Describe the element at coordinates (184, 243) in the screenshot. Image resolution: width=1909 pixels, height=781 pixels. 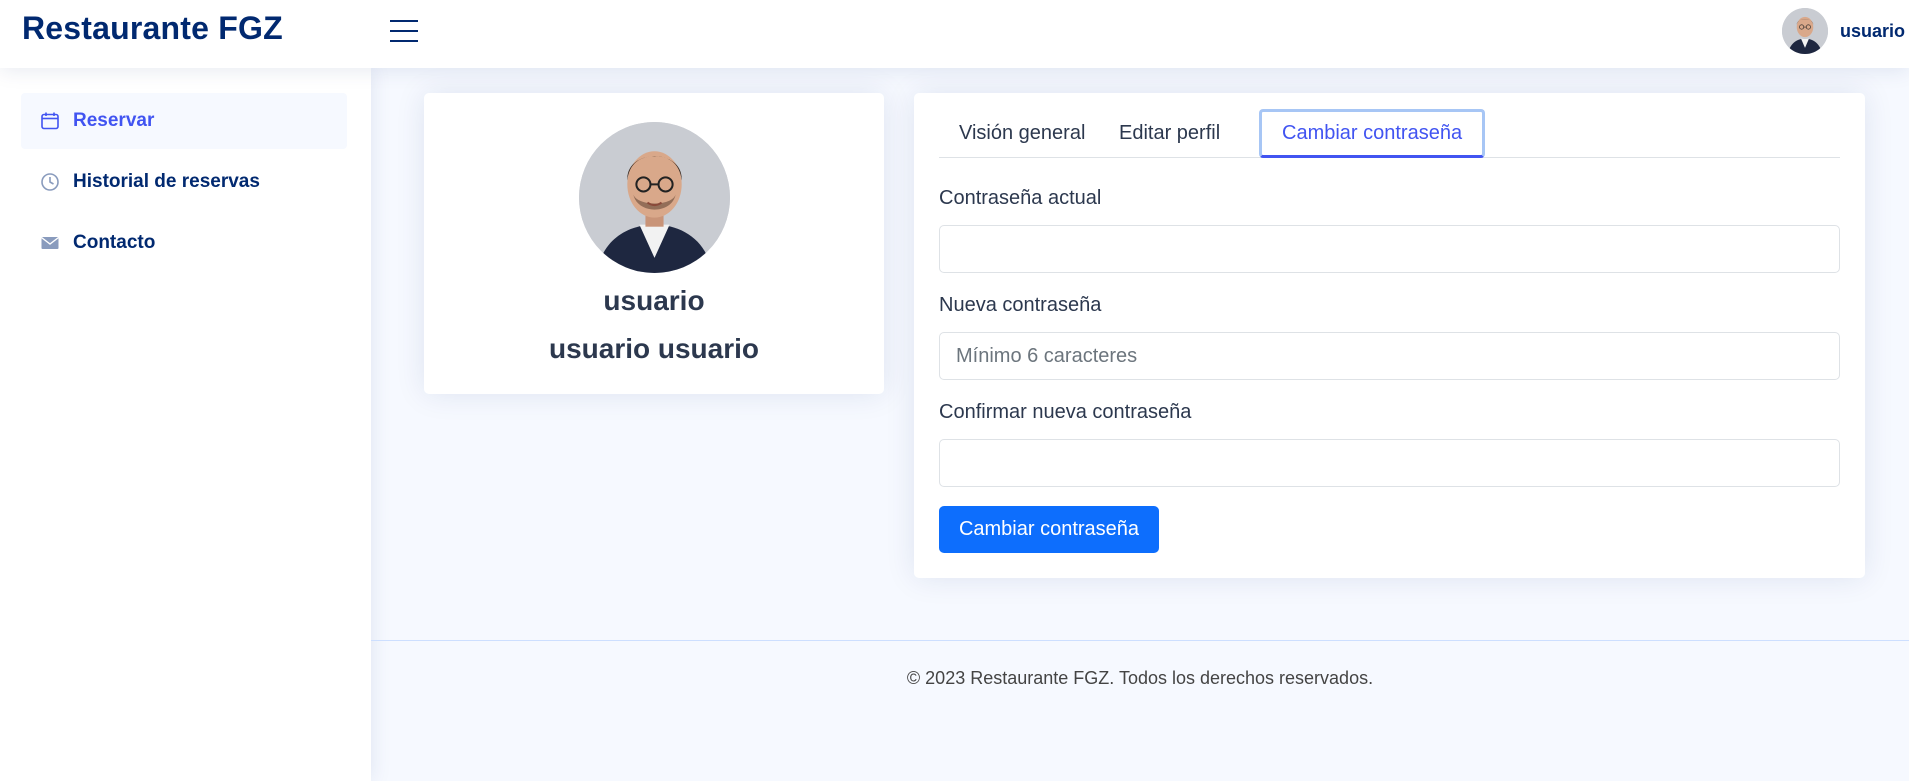
I see `sidebar-item-contacto: Contacto` at that location.